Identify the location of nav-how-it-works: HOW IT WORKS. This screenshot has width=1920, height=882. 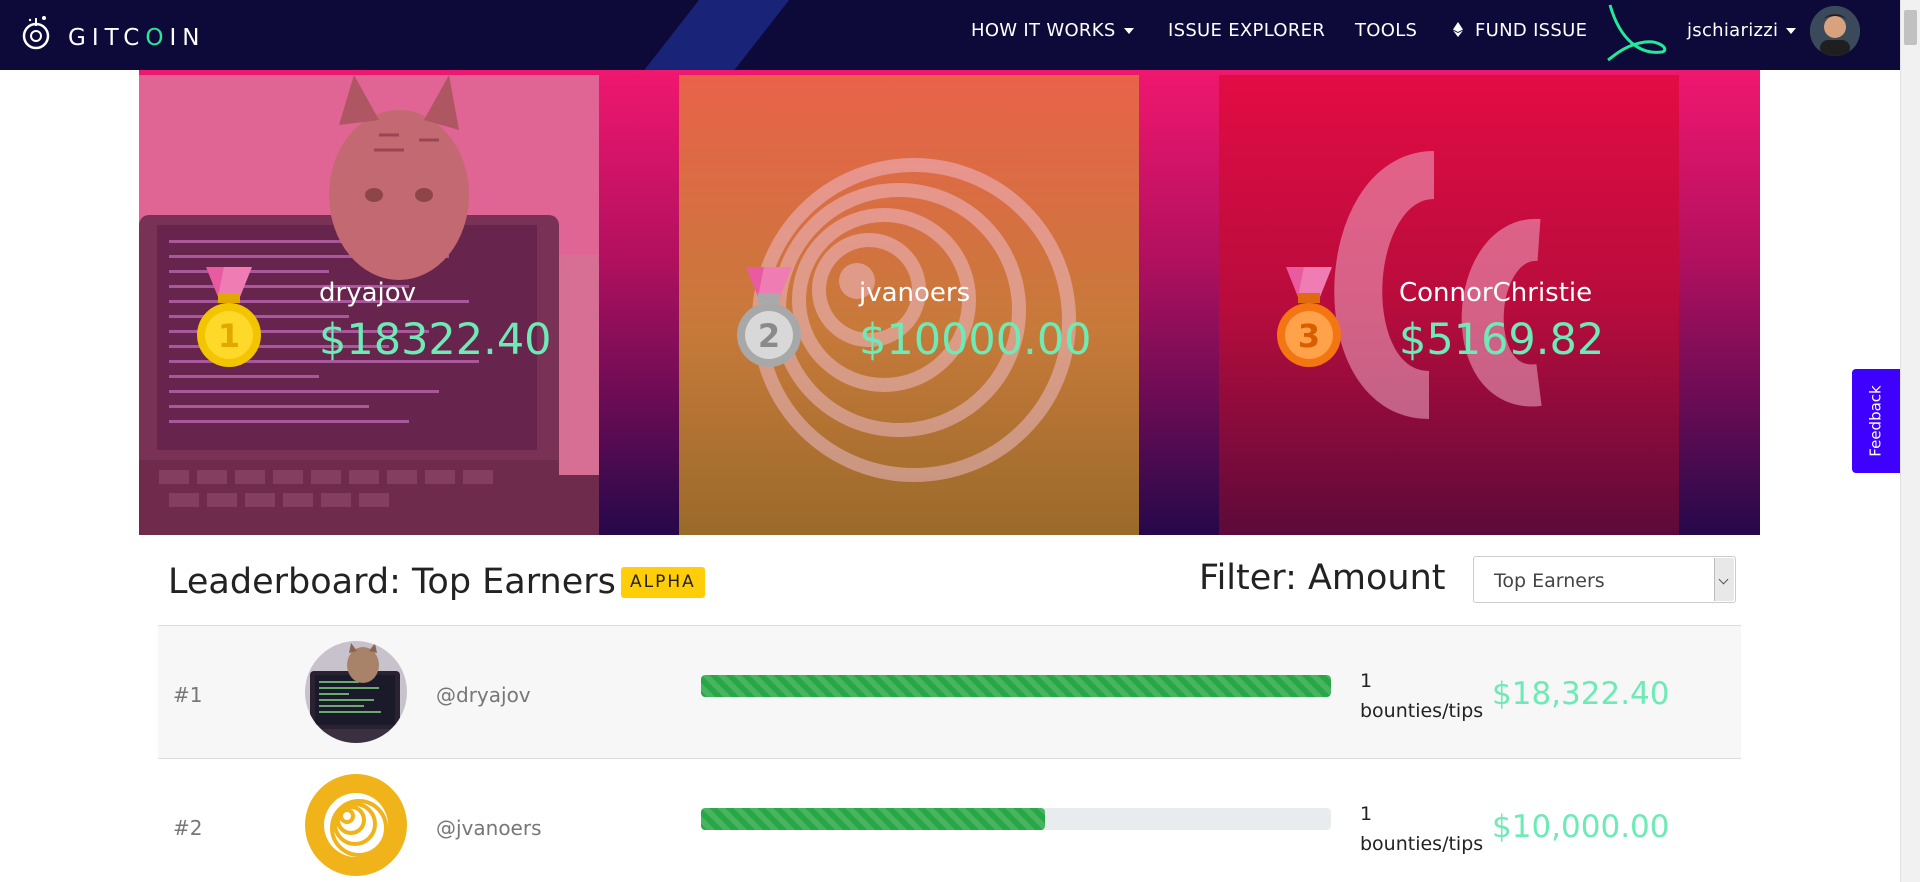
(1052, 30).